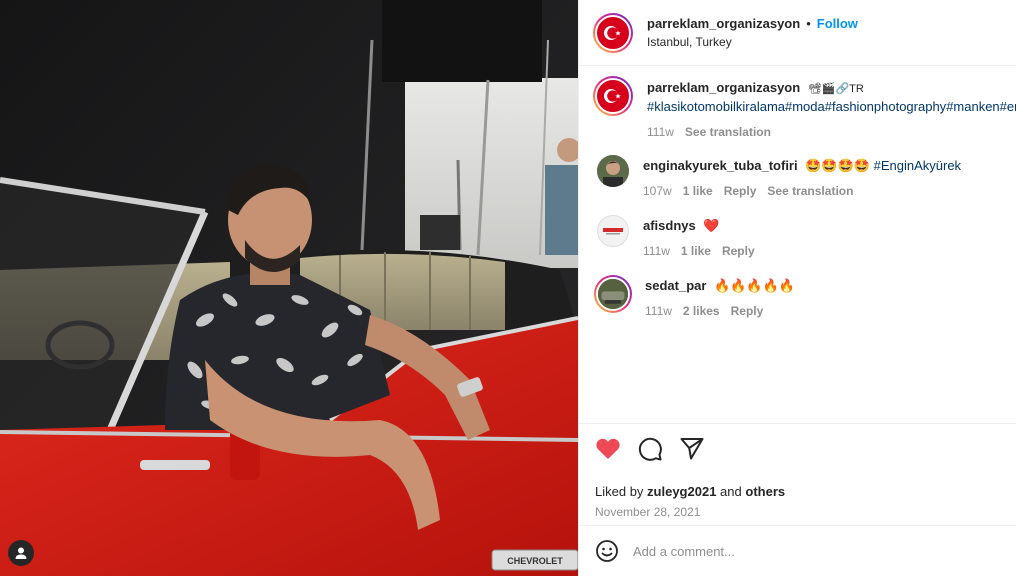 This screenshot has height=576, width=1016. What do you see at coordinates (720, 165) in the screenshot?
I see `comment-username: enginakyurek_tuba_tofiri` at bounding box center [720, 165].